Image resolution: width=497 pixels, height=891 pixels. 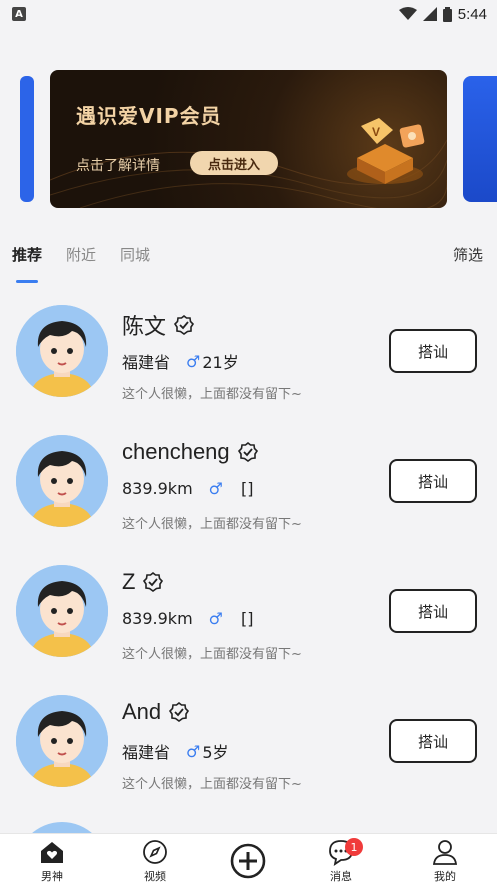 What do you see at coordinates (144, 326) in the screenshot?
I see `user-name: 陈文` at bounding box center [144, 326].